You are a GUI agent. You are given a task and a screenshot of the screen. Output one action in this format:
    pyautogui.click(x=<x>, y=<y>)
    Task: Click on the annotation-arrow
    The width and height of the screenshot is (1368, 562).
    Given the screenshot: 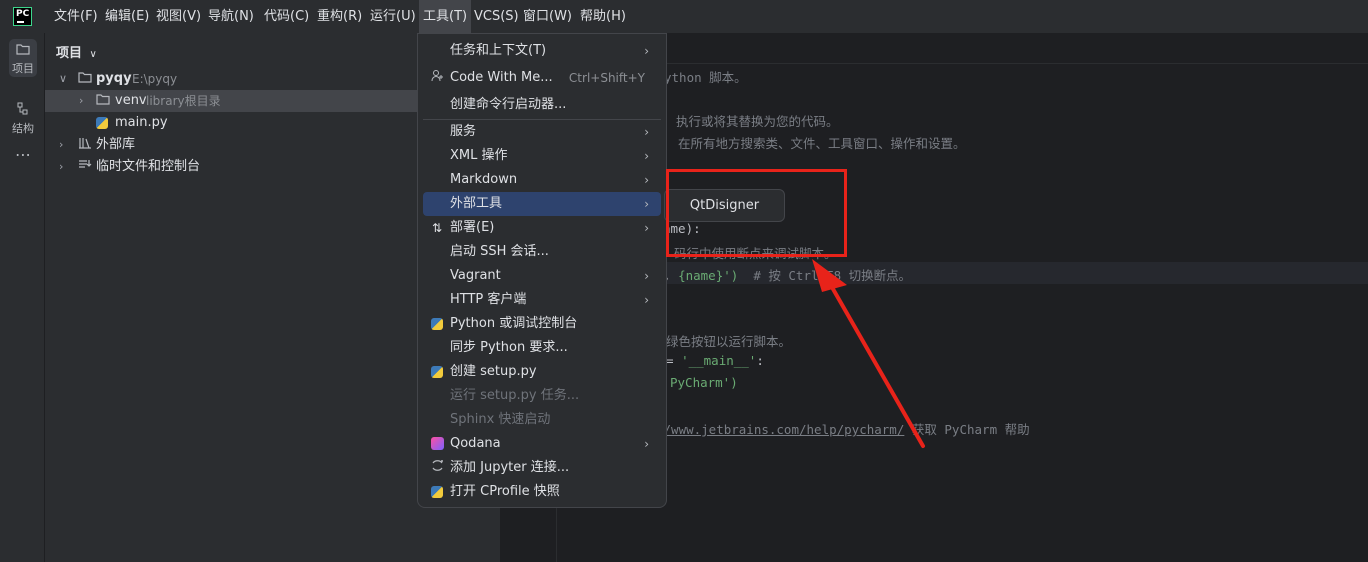 What is the action you would take?
    pyautogui.click(x=868, y=353)
    